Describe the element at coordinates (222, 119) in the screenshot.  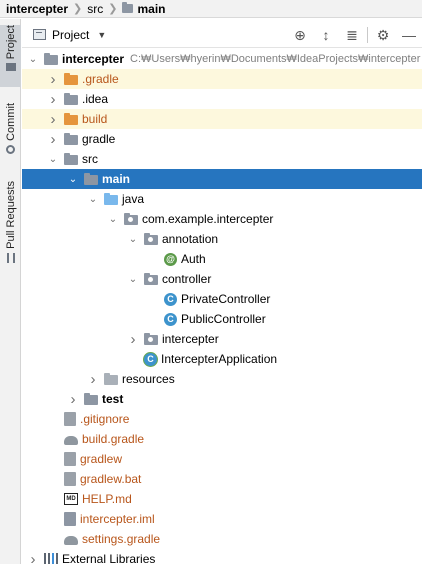
I see `tree-node: › build` at that location.